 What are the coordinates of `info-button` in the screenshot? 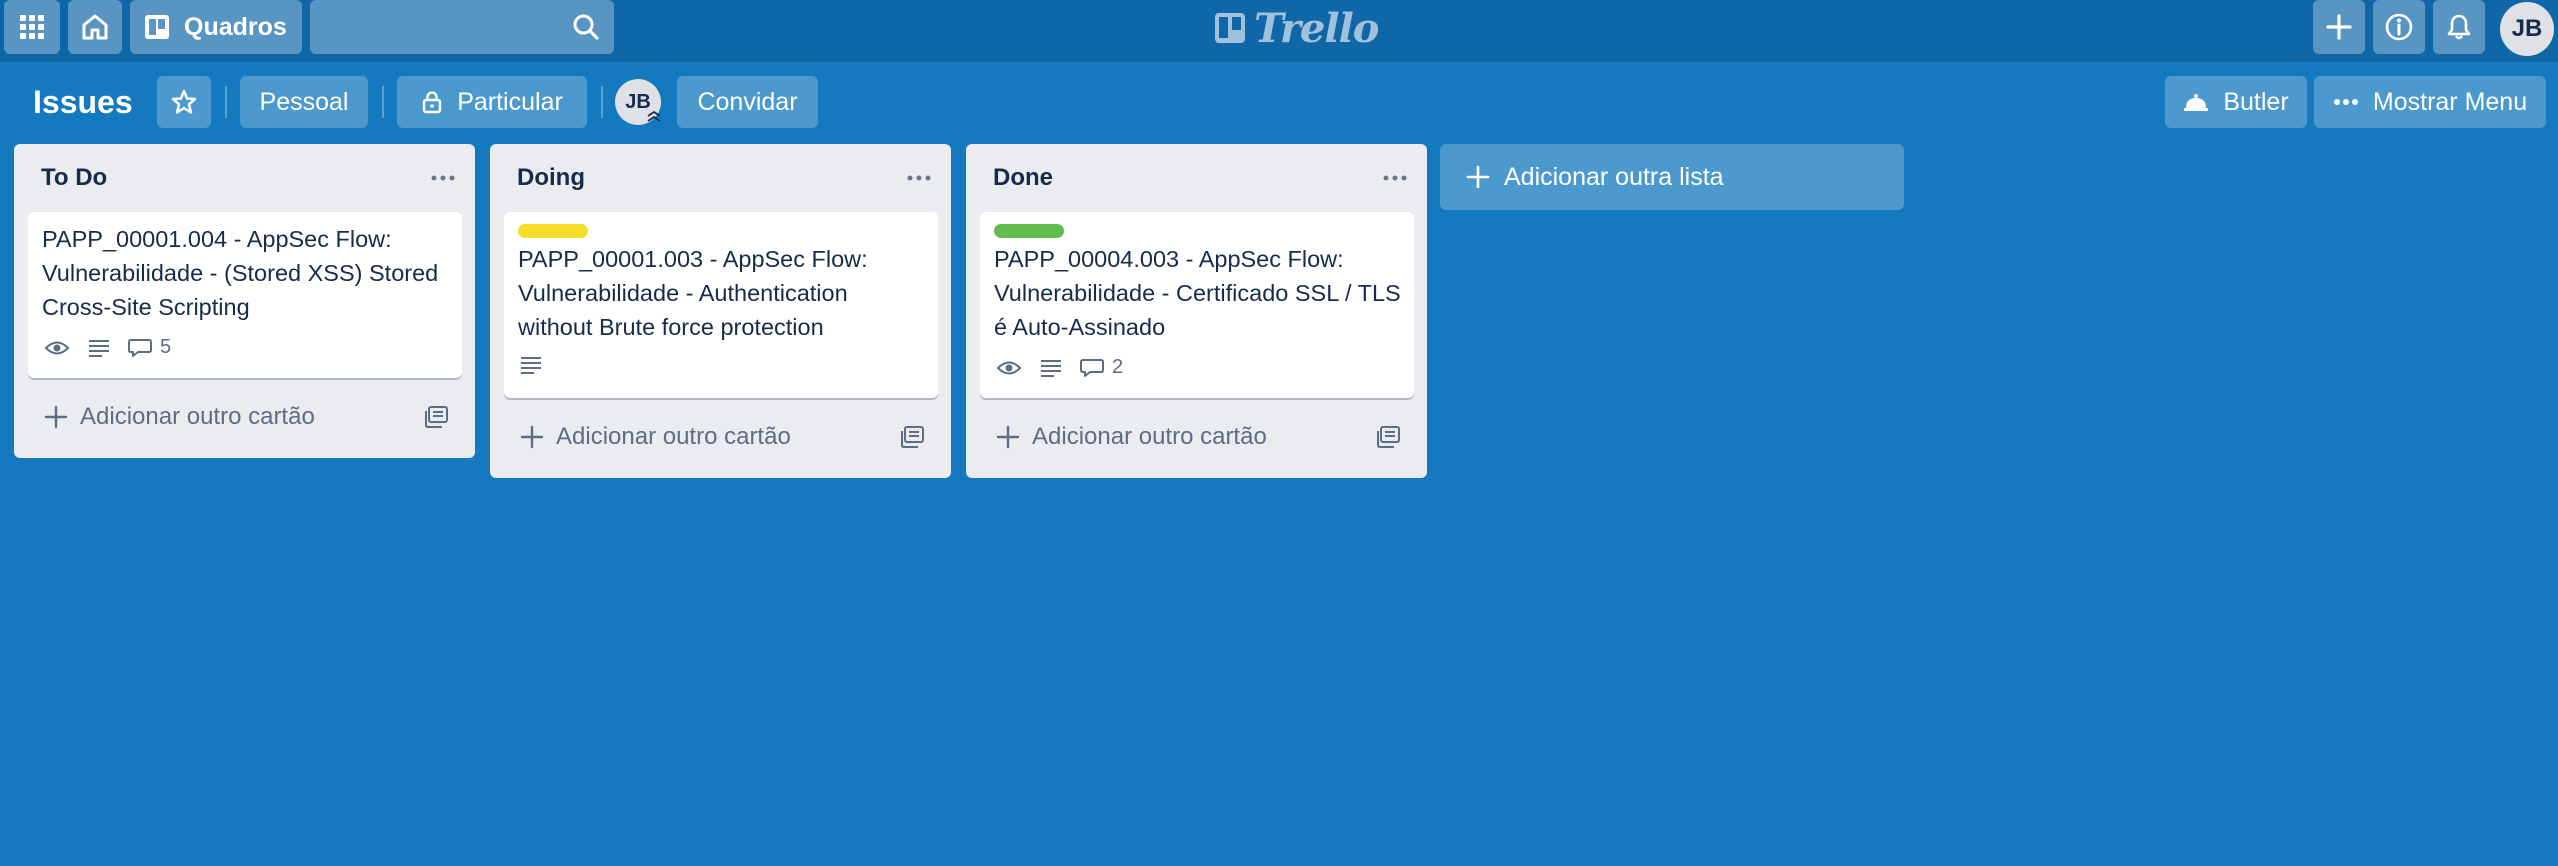 It's located at (2399, 27).